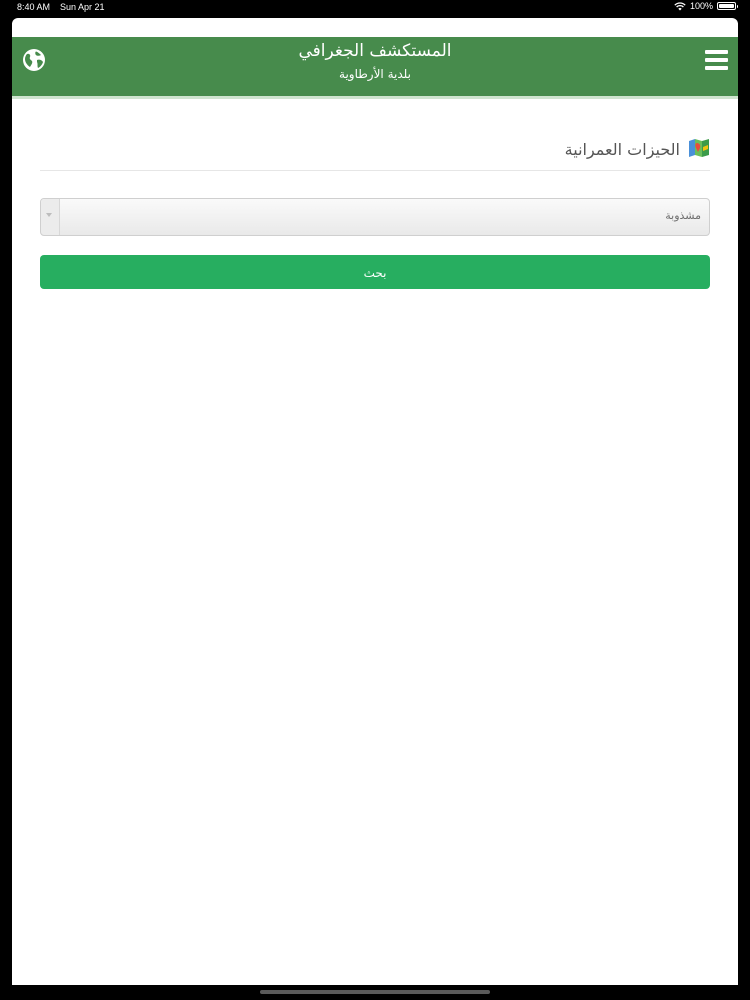  I want to click on section-header: الحيزات العمرانية, so click(375, 152).